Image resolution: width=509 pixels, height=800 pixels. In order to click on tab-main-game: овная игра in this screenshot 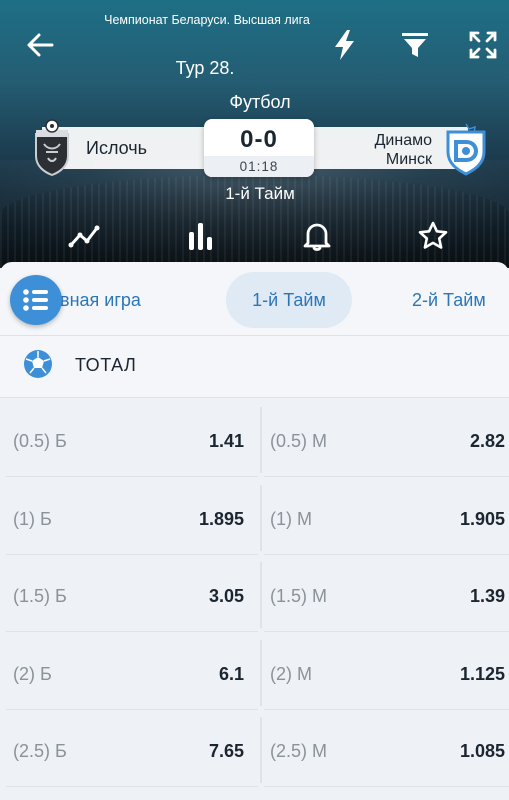, I will do `click(120, 300)`.